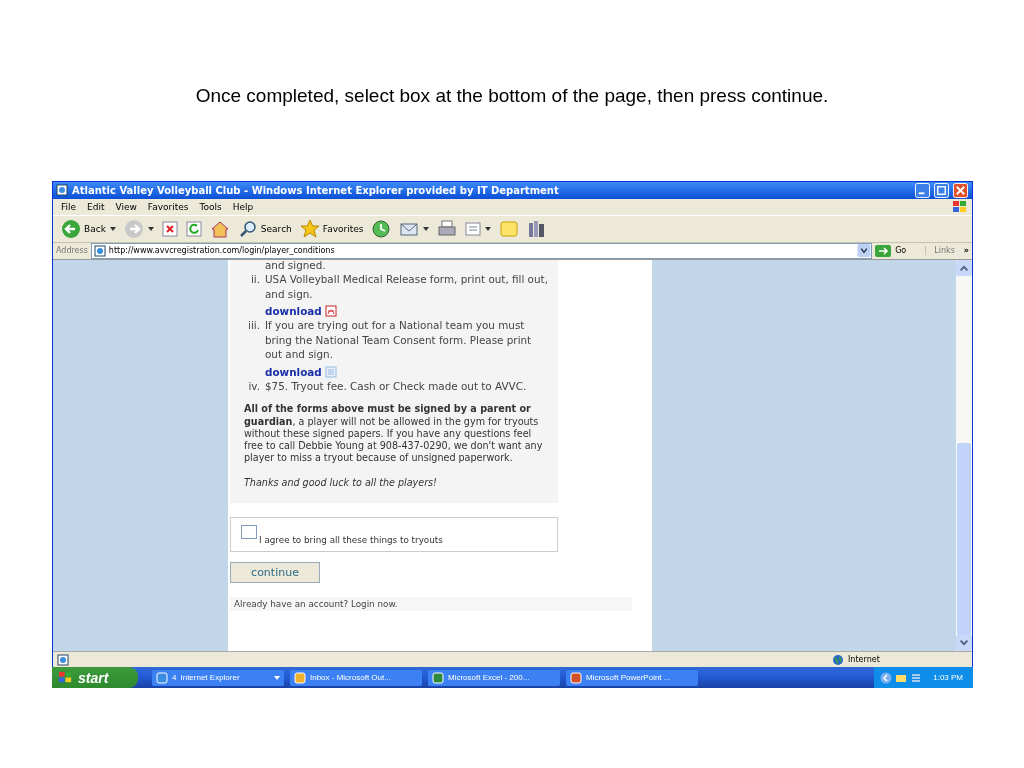 Image resolution: width=1024 pixels, height=768 pixels. What do you see at coordinates (431, 603) in the screenshot?
I see `login-prompt: Already have an account? Login now.` at bounding box center [431, 603].